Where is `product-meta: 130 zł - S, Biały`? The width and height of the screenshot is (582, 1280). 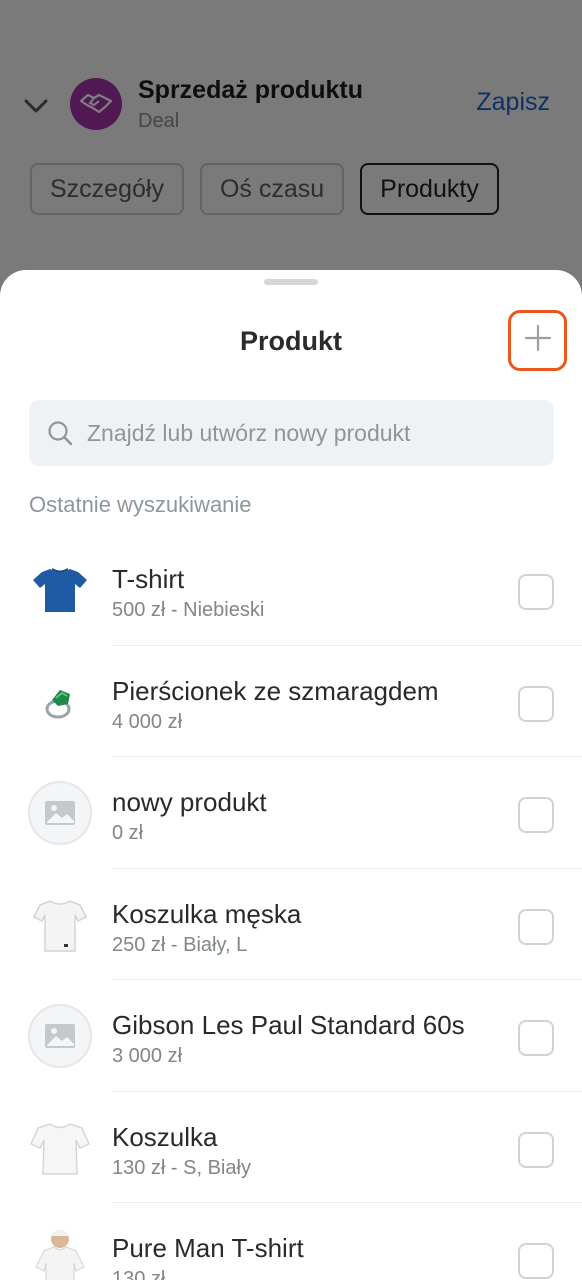 product-meta: 130 zł - S, Biały is located at coordinates (181, 1167).